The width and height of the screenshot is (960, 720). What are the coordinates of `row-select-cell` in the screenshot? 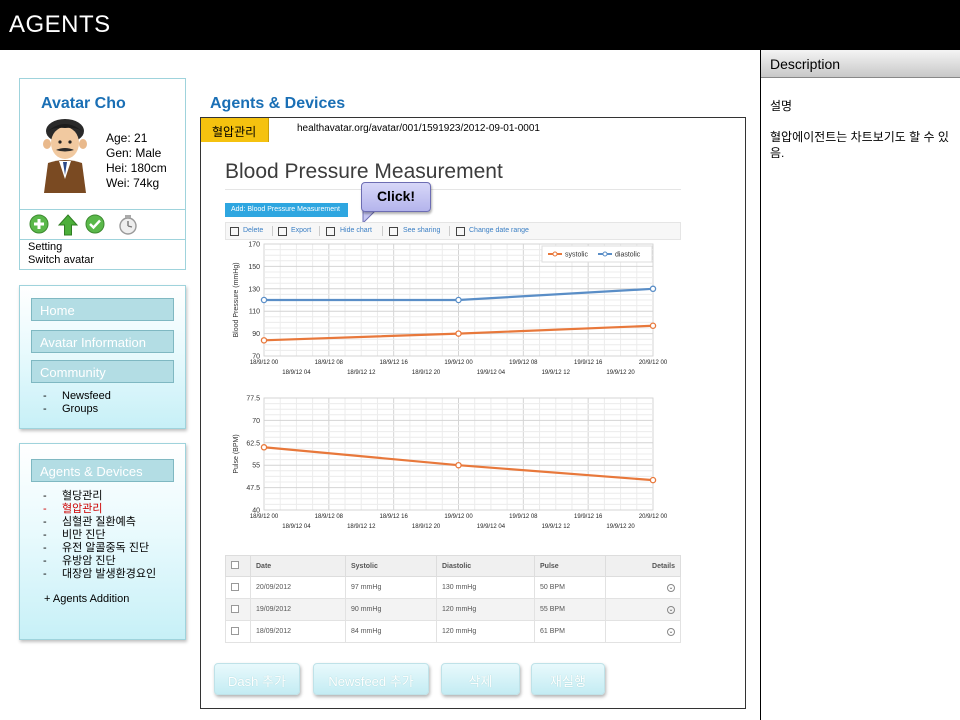 It's located at (238, 587).